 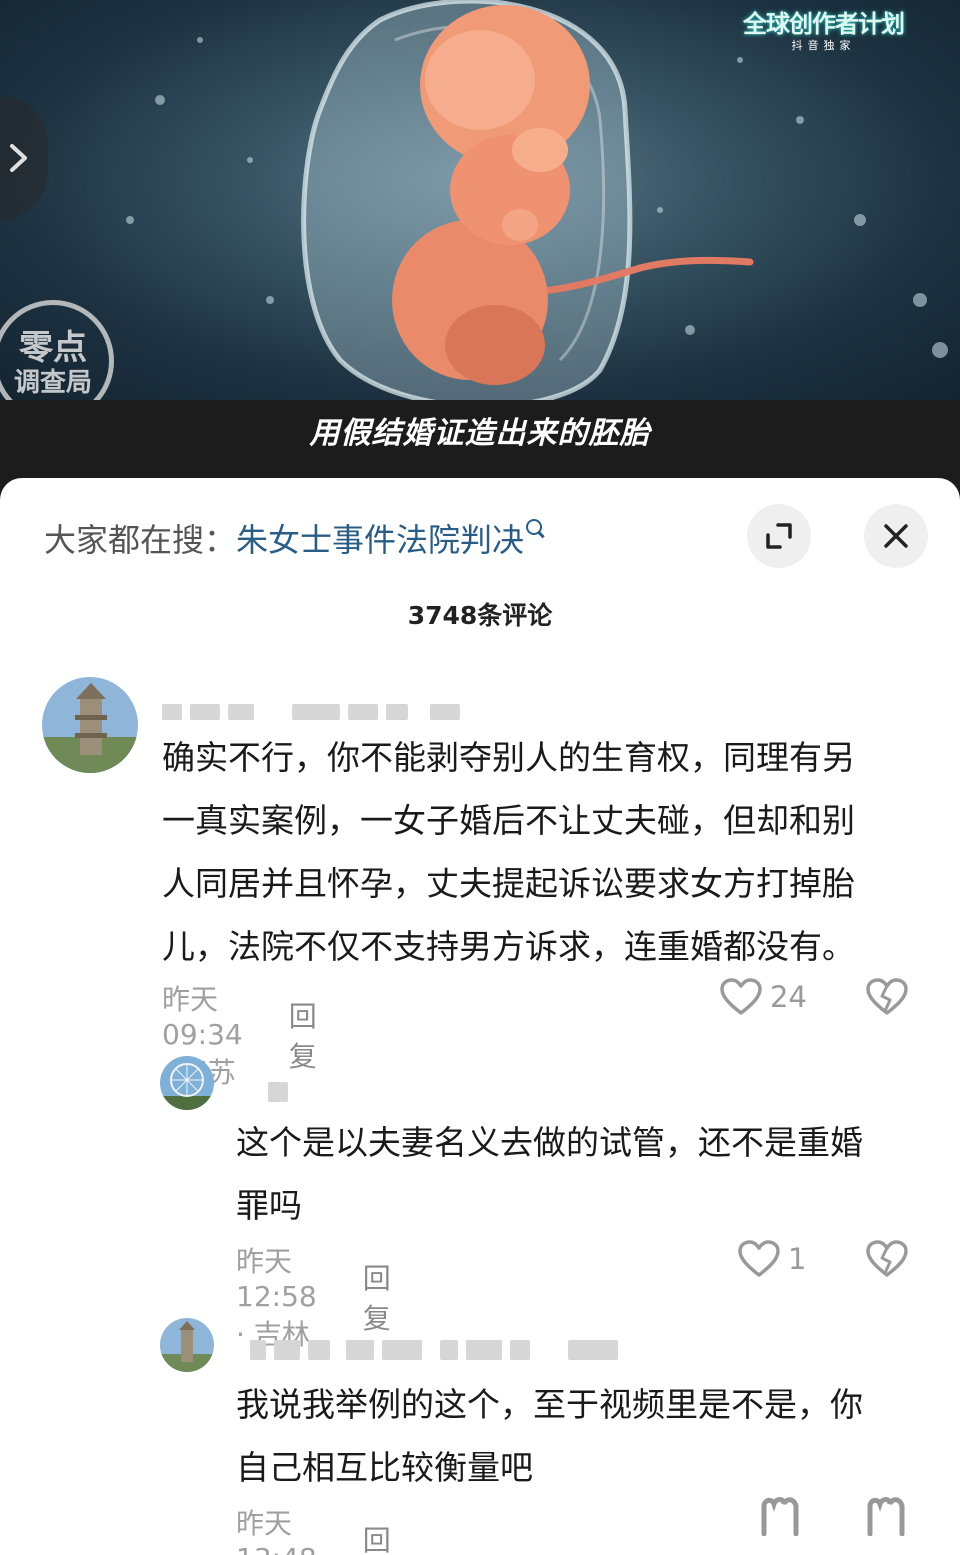 What do you see at coordinates (797, 1259) in the screenshot?
I see `like-count: 1` at bounding box center [797, 1259].